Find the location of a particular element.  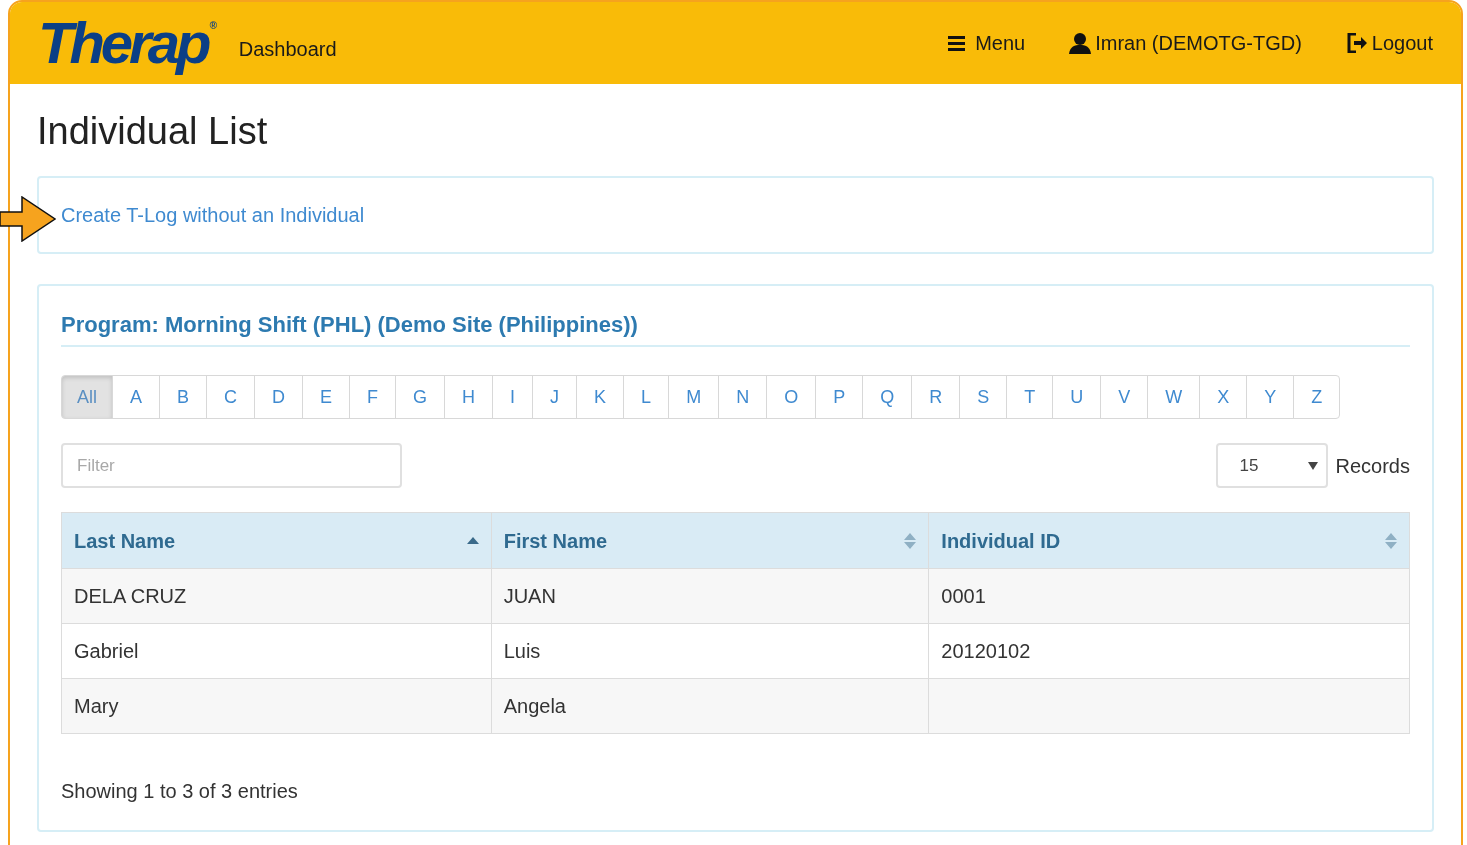

table-cell: Angela is located at coordinates (534, 706).